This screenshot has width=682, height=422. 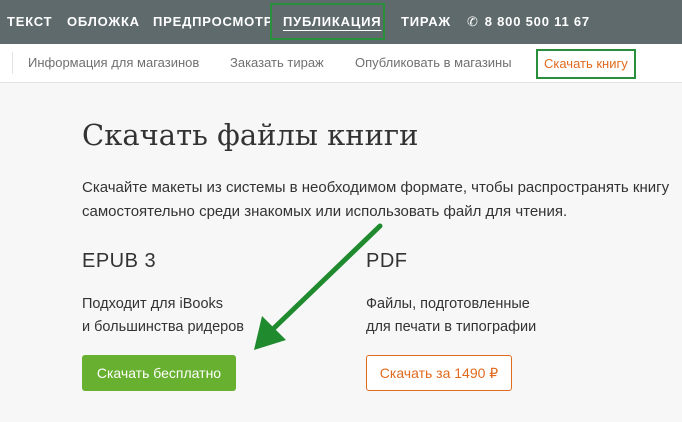 What do you see at coordinates (113, 63) in the screenshot?
I see `subnav-store-info: Информация для магазинов` at bounding box center [113, 63].